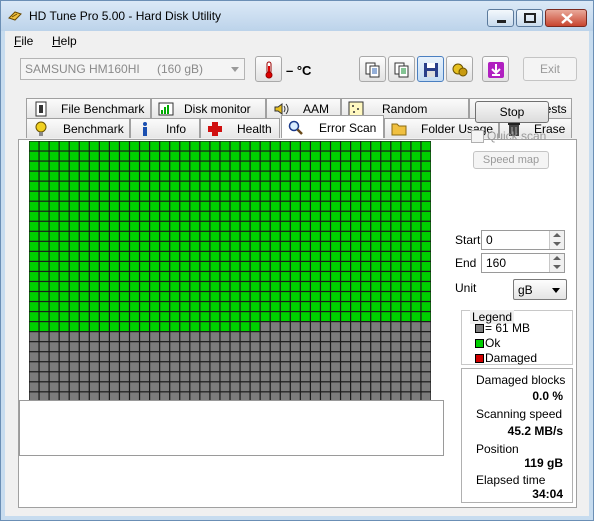  I want to click on temperature-button, so click(268, 69).